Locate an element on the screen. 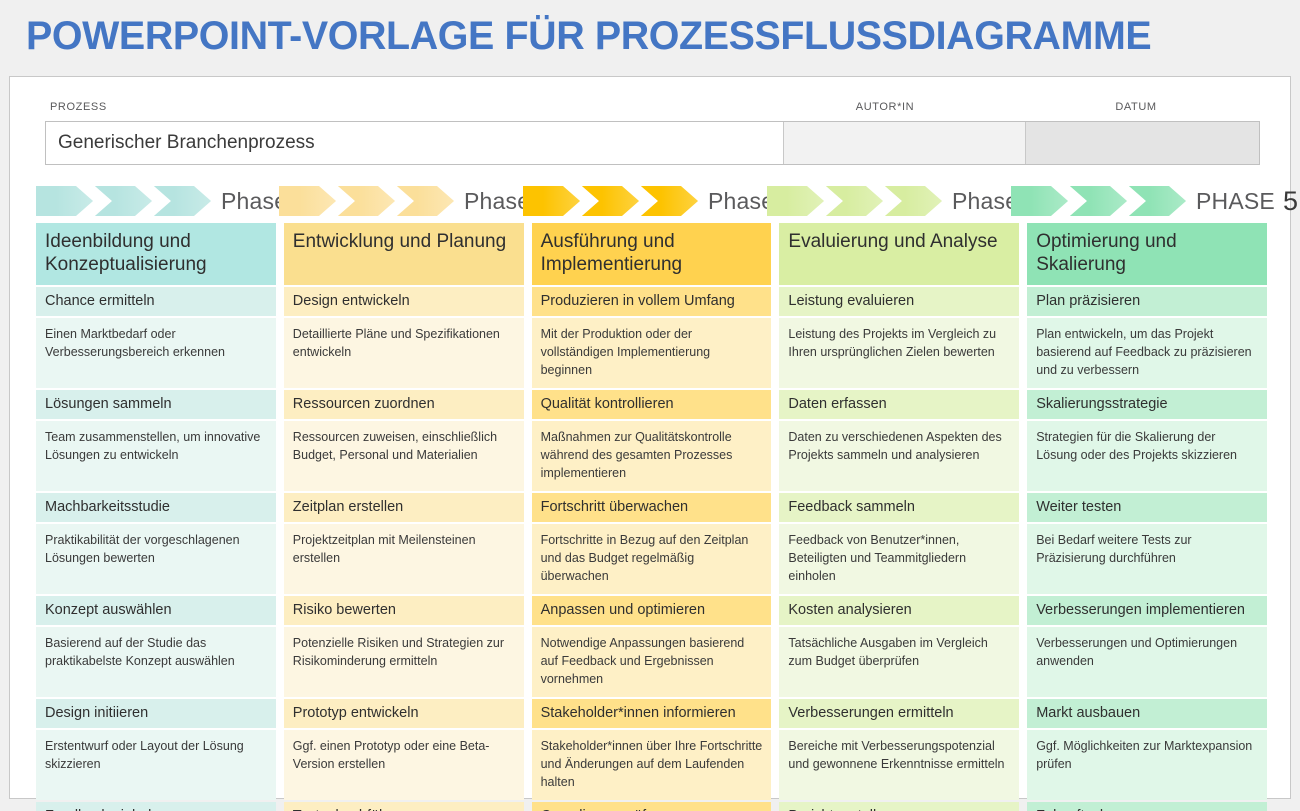 This screenshot has width=1300, height=811. step-title: Zeitplan erstellen is located at coordinates (403, 507).